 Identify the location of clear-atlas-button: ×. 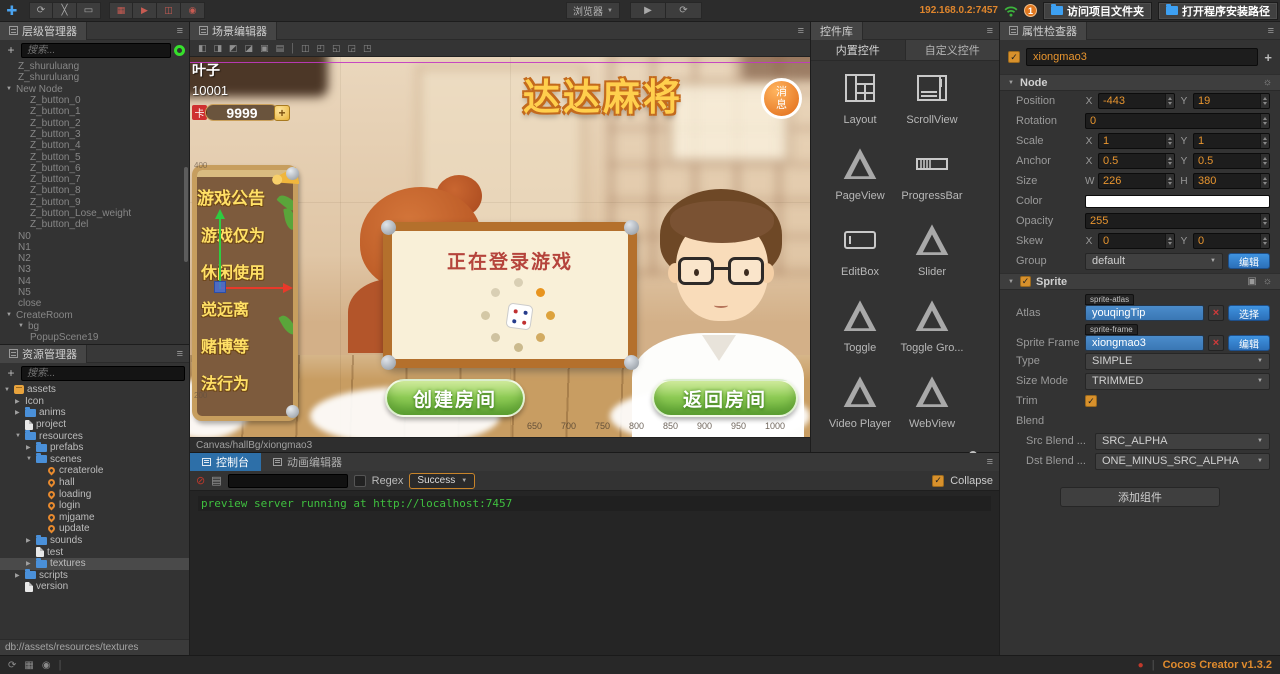
(1216, 313).